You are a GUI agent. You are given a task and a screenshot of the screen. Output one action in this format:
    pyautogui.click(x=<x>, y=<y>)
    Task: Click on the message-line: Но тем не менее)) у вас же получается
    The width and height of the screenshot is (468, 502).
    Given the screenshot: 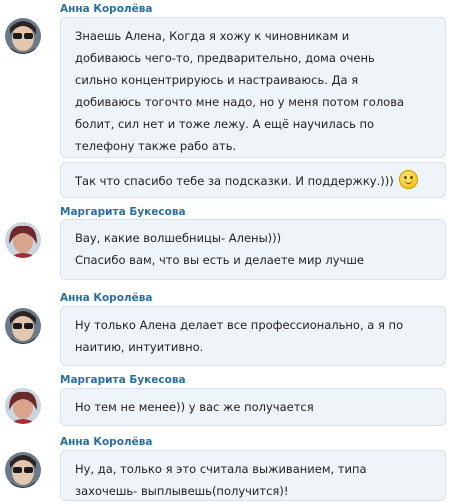 What is the action you would take?
    pyautogui.click(x=194, y=407)
    